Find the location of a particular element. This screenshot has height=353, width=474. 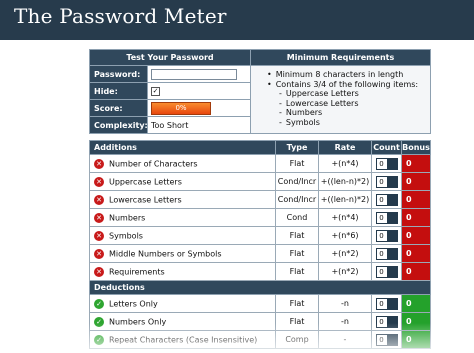

count-header: Count is located at coordinates (386, 147).